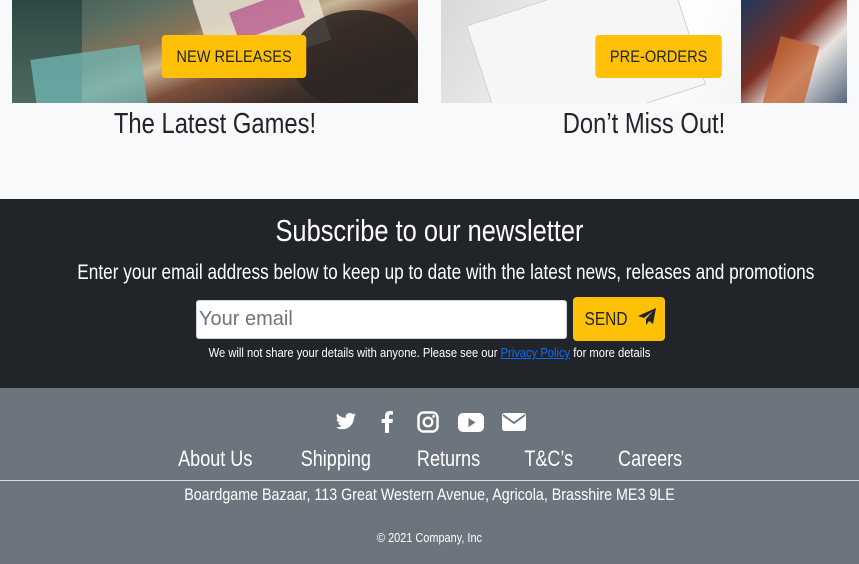  What do you see at coordinates (448, 459) in the screenshot?
I see `footer-link-returns: Returns` at bounding box center [448, 459].